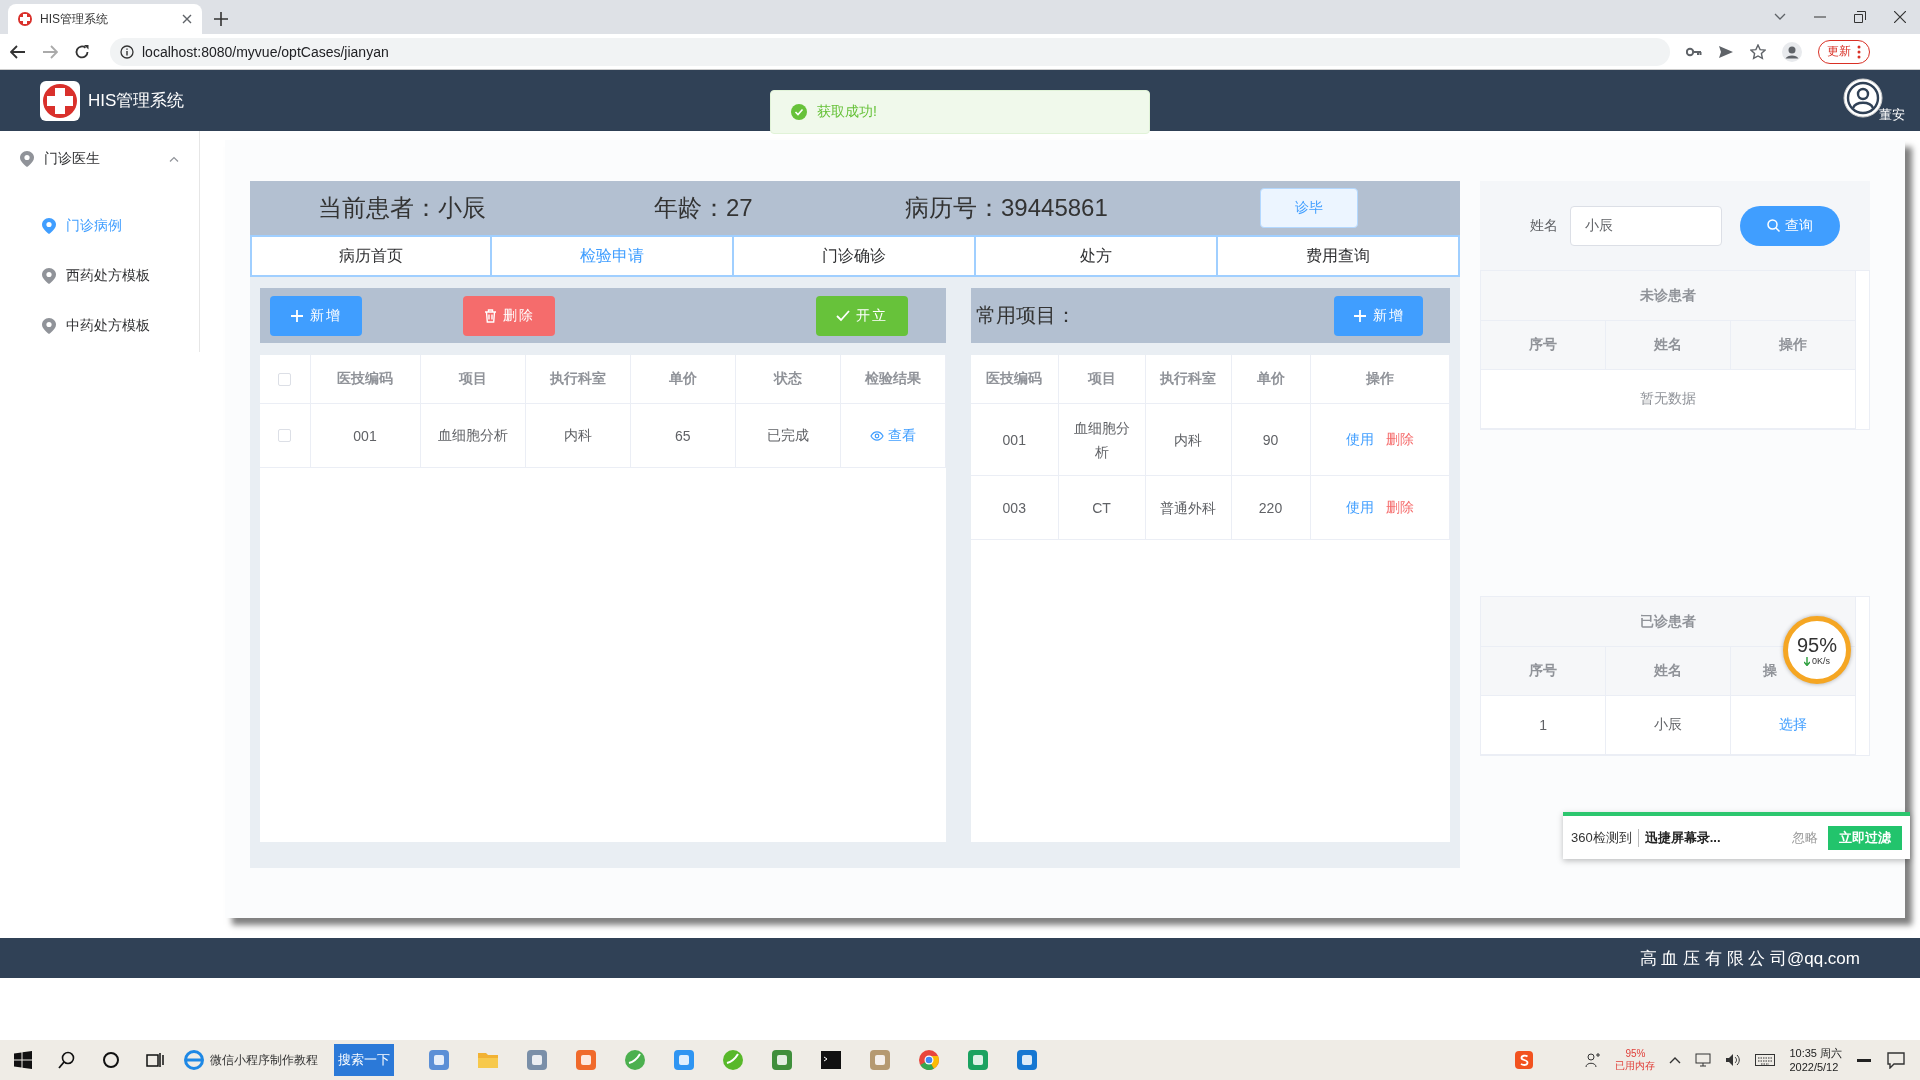 Image resolution: width=1920 pixels, height=1080 pixels. Describe the element at coordinates (402, 208) in the screenshot. I see `patient-name: 当前患者：小辰` at that location.